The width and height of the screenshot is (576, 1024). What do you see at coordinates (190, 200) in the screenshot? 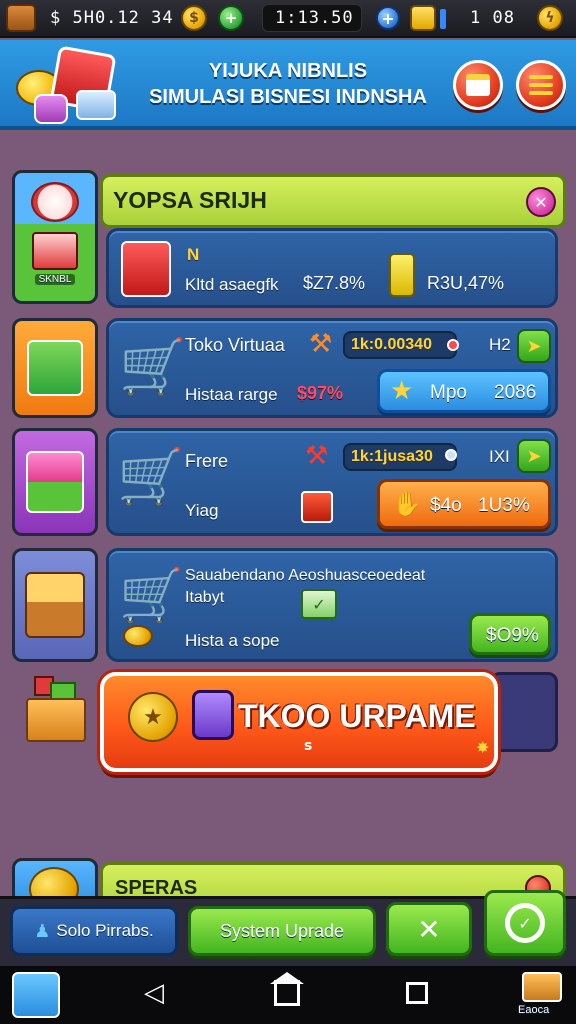
I see `panel-title: YOPSA SRIJH` at bounding box center [190, 200].